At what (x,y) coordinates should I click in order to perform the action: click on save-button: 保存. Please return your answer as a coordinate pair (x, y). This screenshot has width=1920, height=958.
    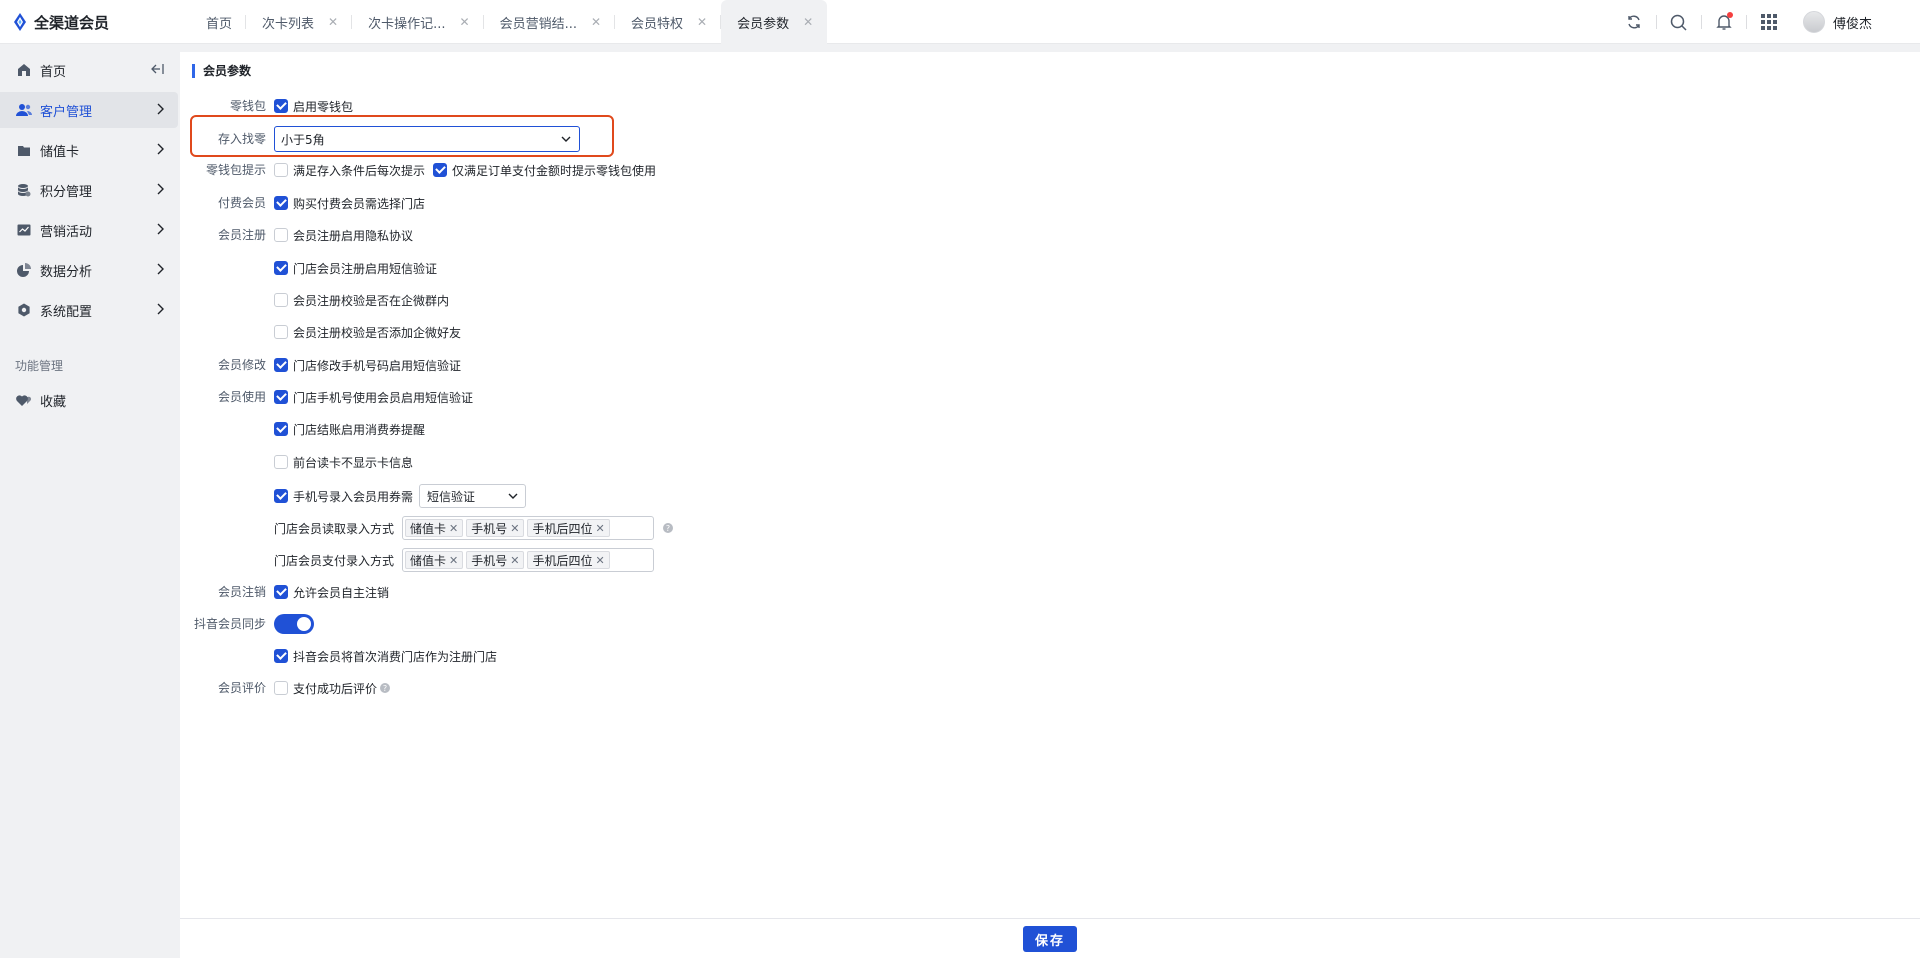
    Looking at the image, I should click on (1050, 939).